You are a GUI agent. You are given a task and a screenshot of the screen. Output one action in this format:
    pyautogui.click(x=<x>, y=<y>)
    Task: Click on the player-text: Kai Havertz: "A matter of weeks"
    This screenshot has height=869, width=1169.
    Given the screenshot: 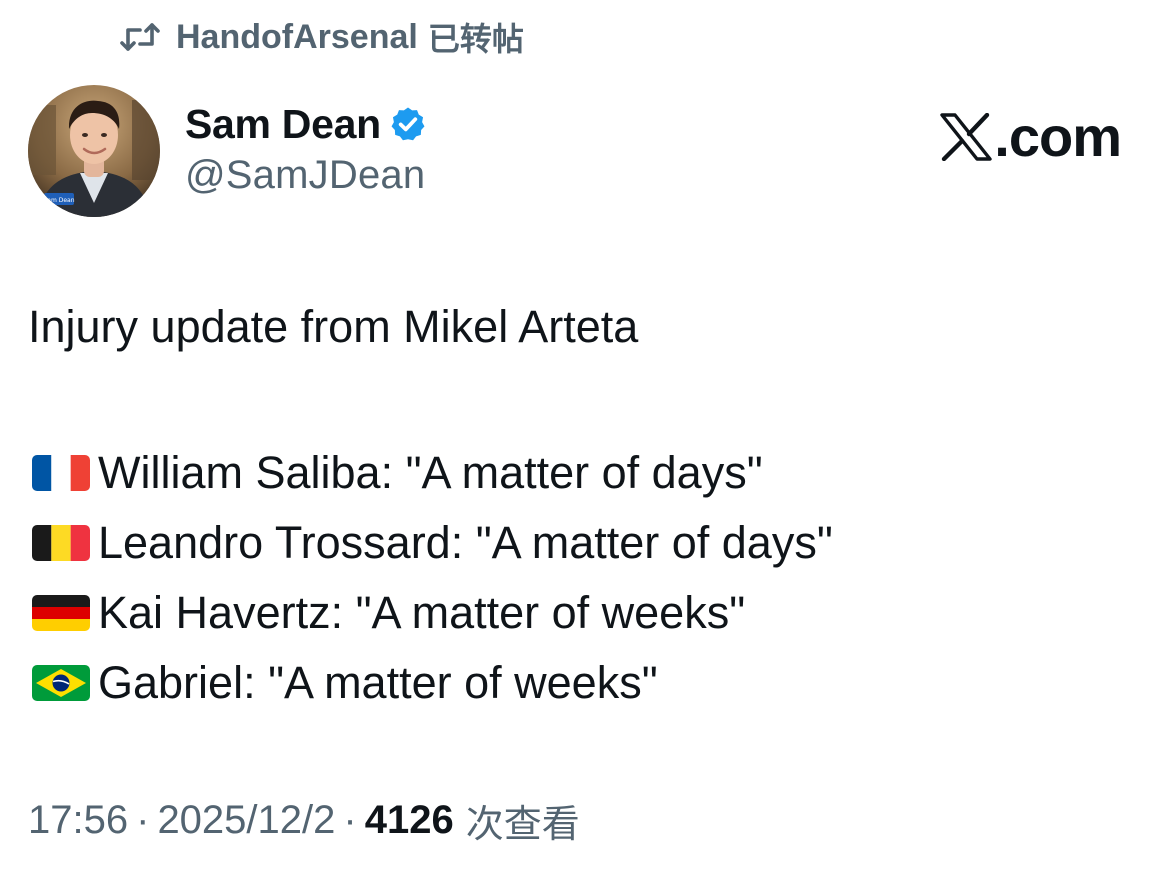 What is the action you would take?
    pyautogui.click(x=422, y=612)
    